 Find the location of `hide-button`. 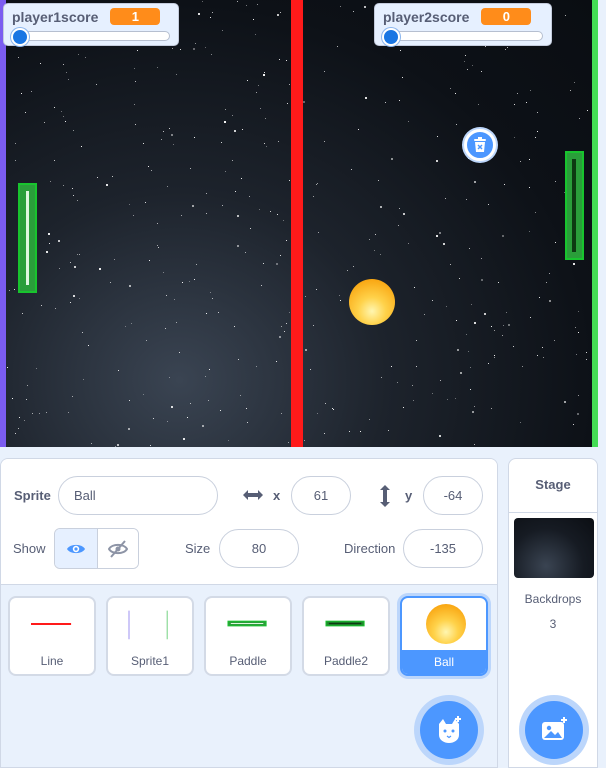

hide-button is located at coordinates (117, 548).